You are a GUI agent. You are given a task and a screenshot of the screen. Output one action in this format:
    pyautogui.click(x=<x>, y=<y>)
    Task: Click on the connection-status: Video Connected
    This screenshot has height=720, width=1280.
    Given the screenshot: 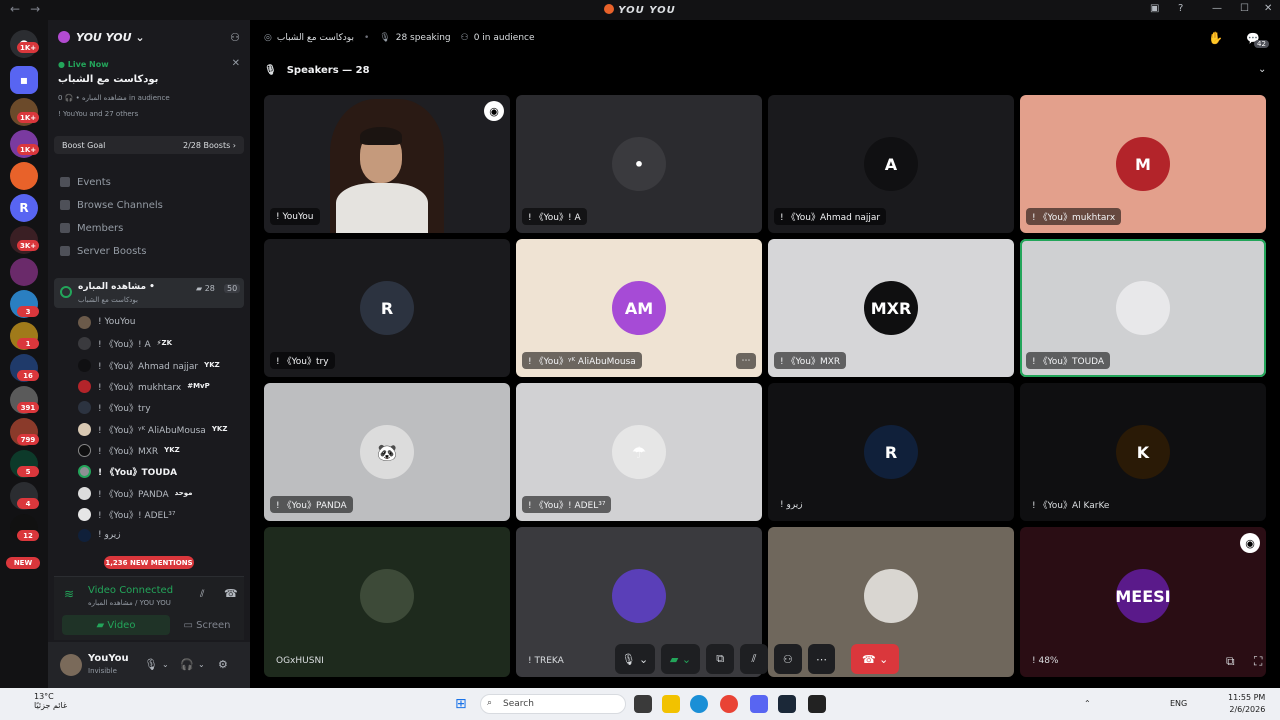 What is the action you would take?
    pyautogui.click(x=131, y=590)
    